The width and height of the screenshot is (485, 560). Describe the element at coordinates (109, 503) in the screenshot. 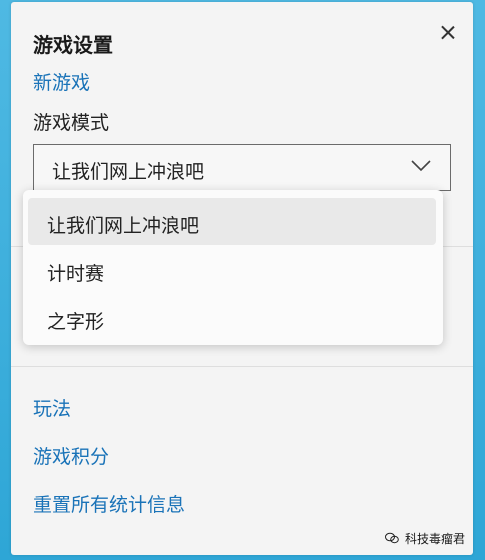

I see `reset-stats-link: 重置所有统计信息` at that location.